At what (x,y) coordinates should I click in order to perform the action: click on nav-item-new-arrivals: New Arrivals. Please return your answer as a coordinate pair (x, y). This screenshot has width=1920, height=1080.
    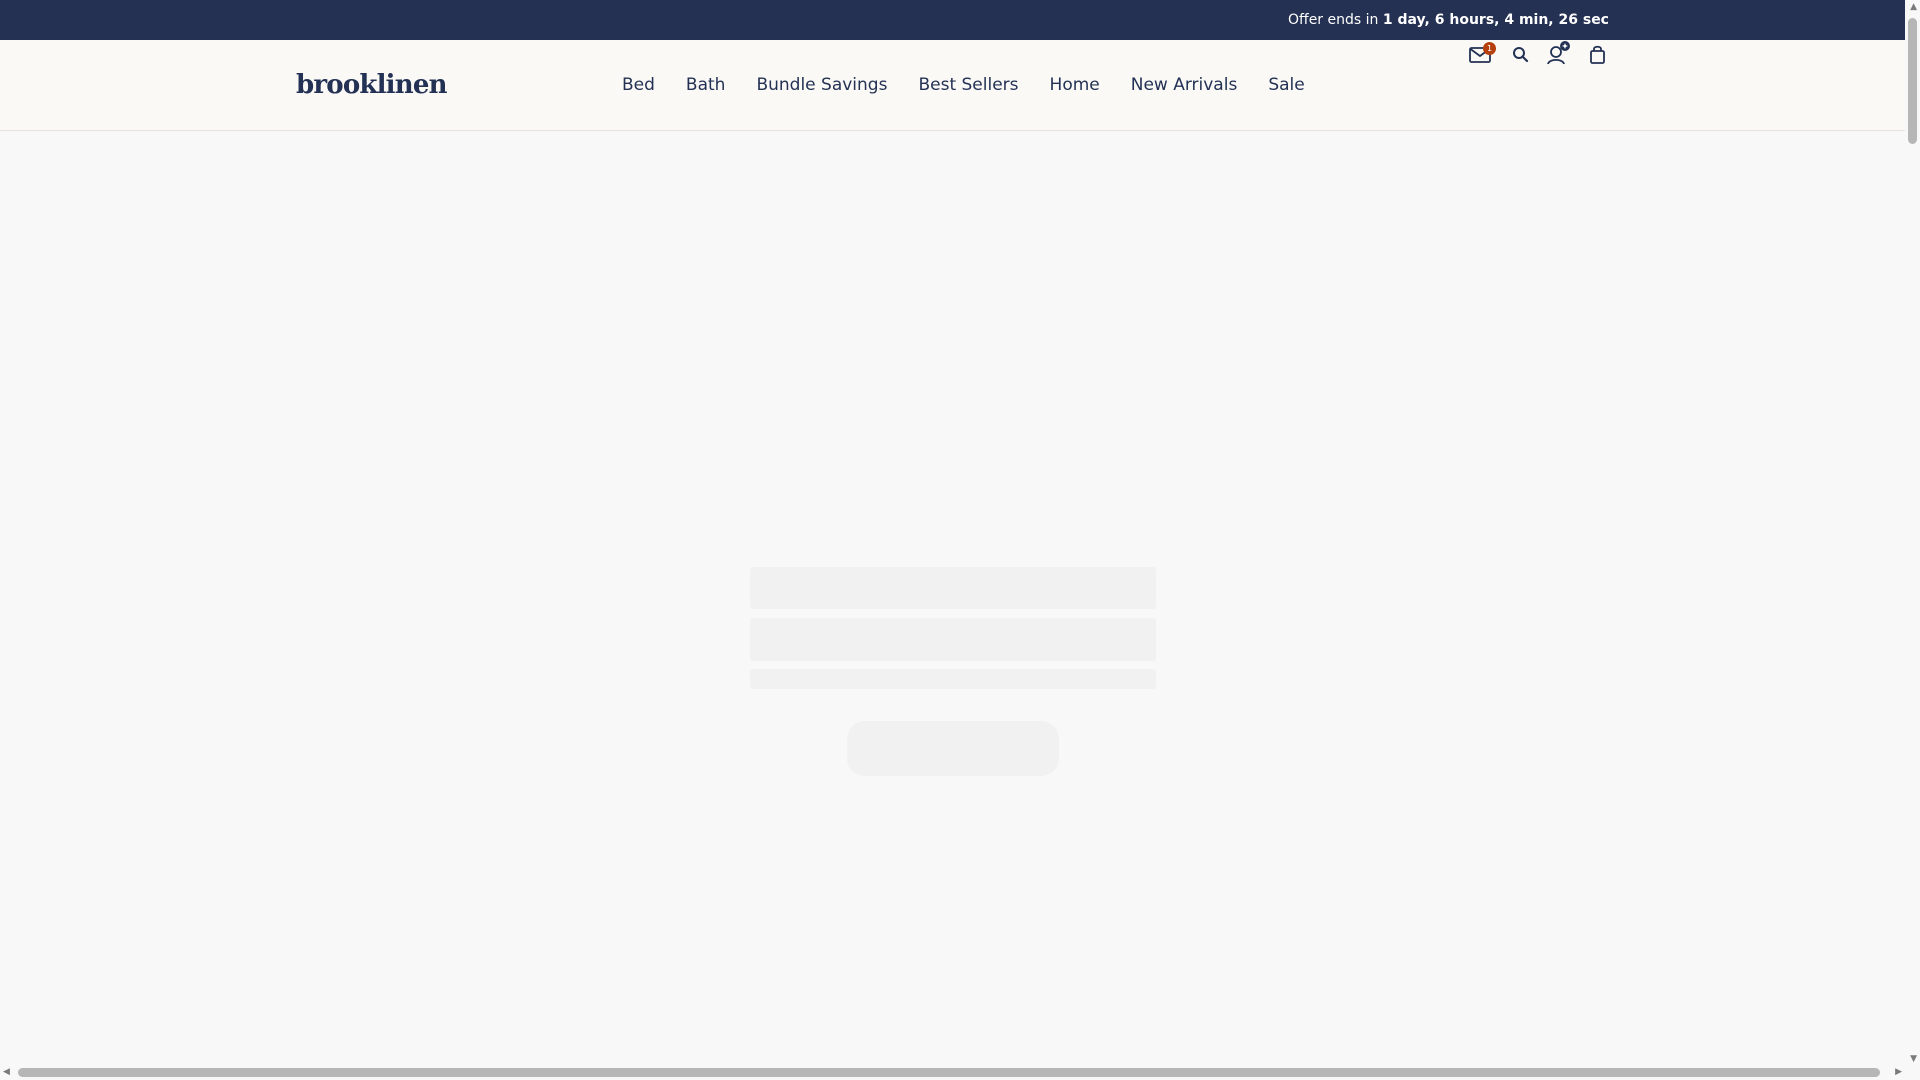
    Looking at the image, I should click on (1184, 85).